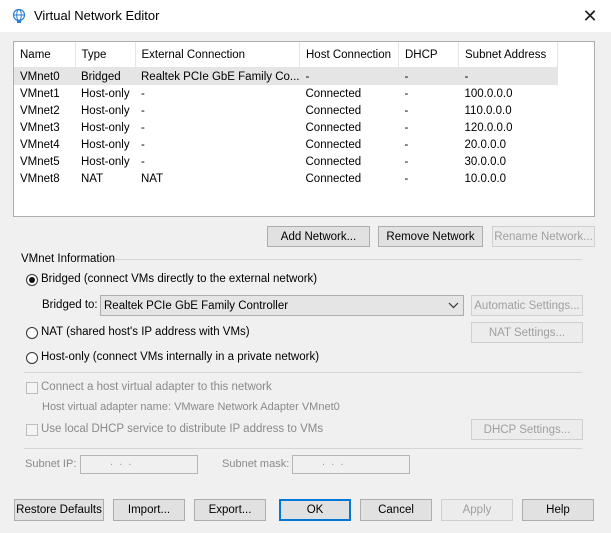 The image size is (611, 533). Describe the element at coordinates (488, 110) in the screenshot. I see `cell-subnet-address: 110.0.0.0` at that location.